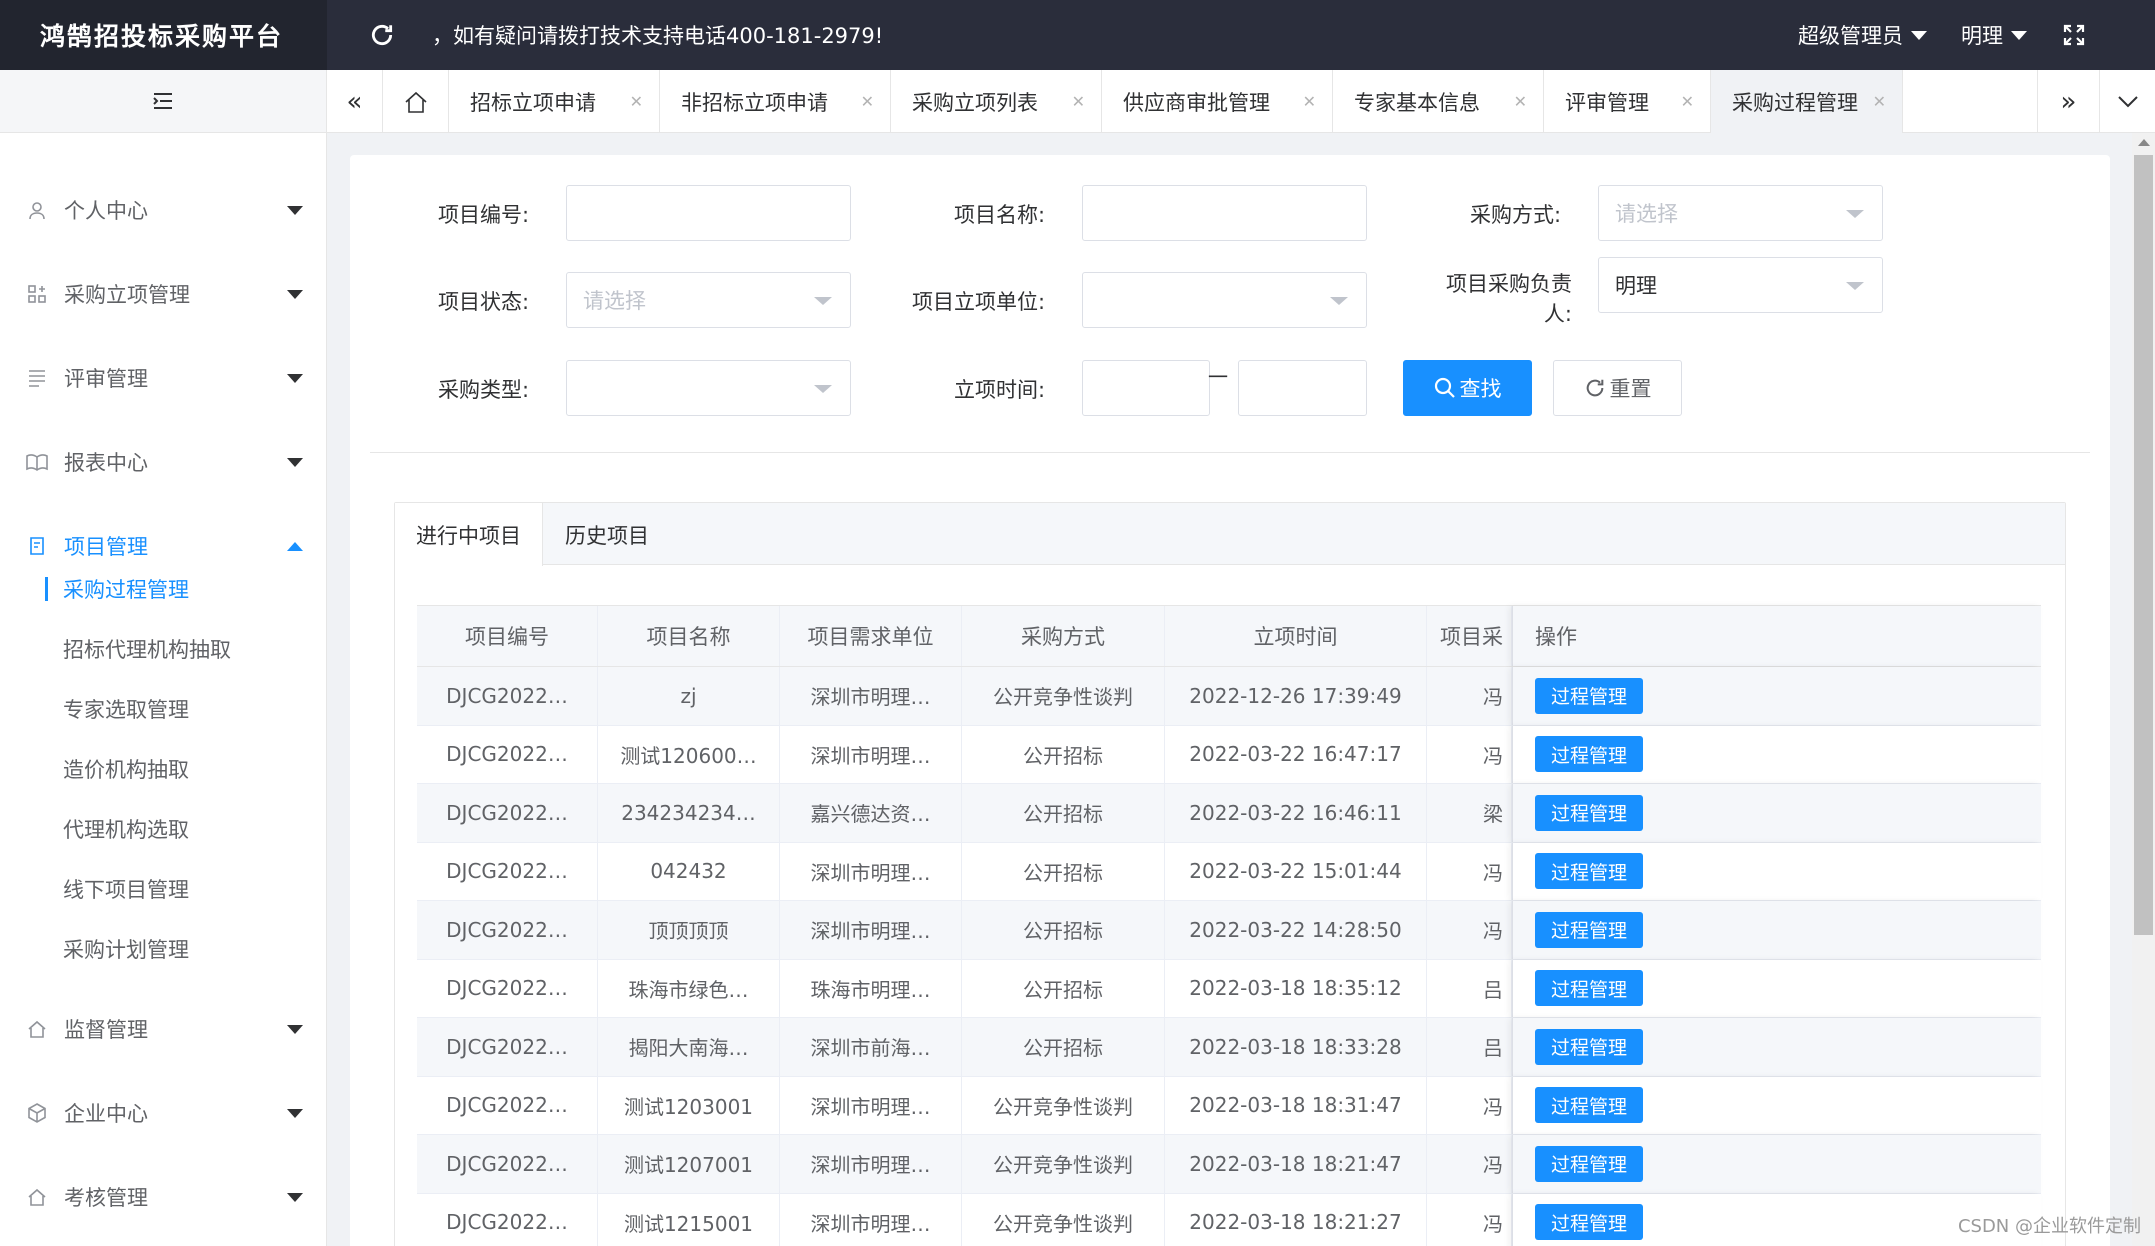 This screenshot has width=2155, height=1246. I want to click on scroll-thumb, so click(2143, 545).